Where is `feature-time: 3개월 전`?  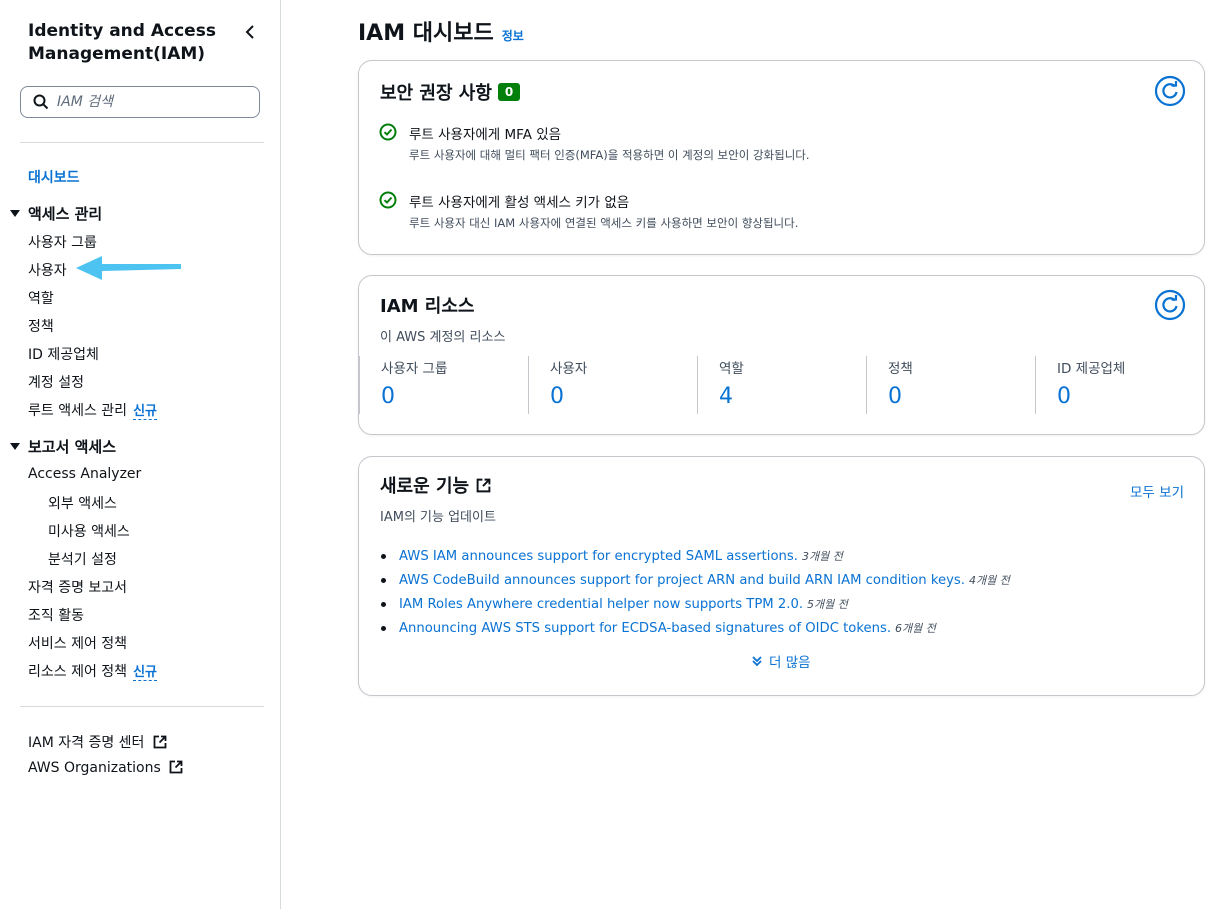 feature-time: 3개월 전 is located at coordinates (822, 556).